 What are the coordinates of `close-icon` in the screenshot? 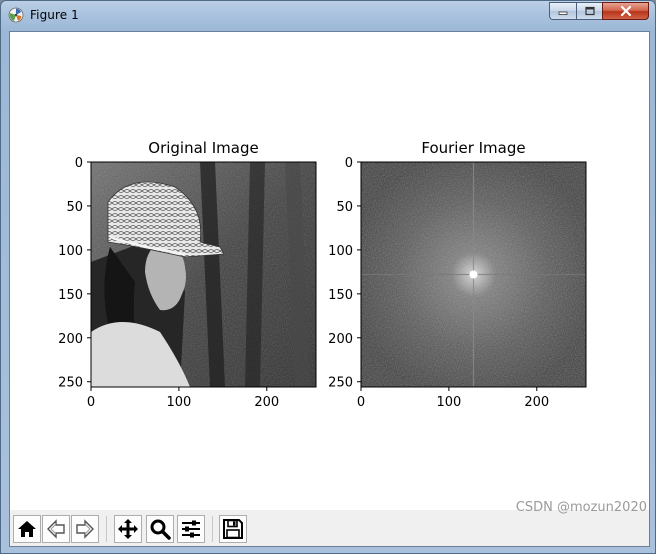 It's located at (625, 11).